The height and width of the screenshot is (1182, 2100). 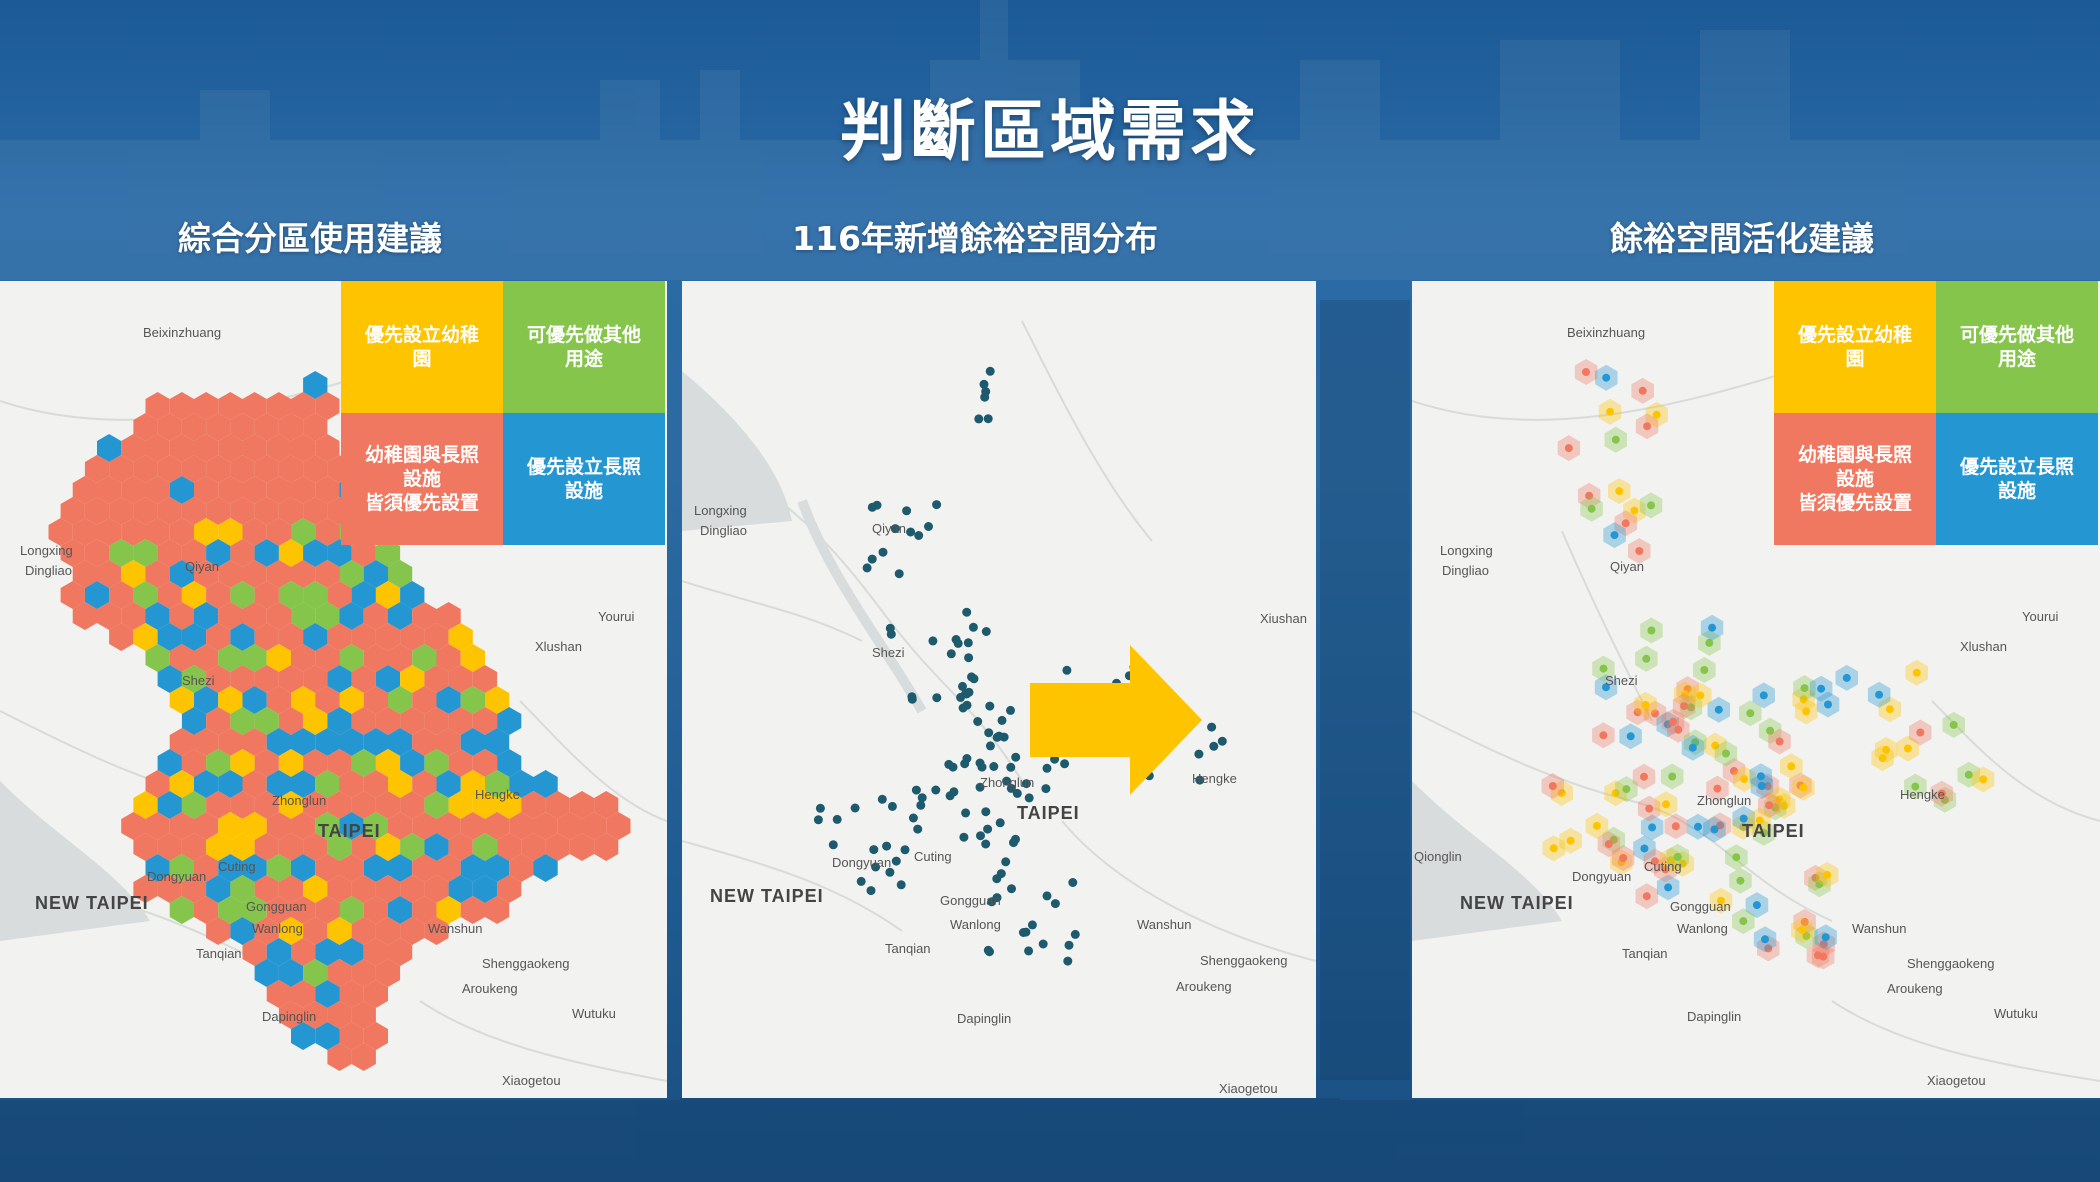 What do you see at coordinates (1050, 131) in the screenshot?
I see `page-title: 判斷區域需求` at bounding box center [1050, 131].